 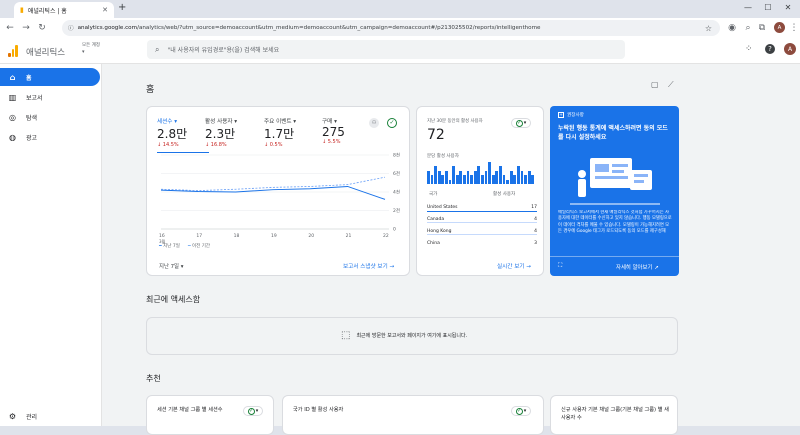 I want to click on realtime-value: 72, so click(x=436, y=135).